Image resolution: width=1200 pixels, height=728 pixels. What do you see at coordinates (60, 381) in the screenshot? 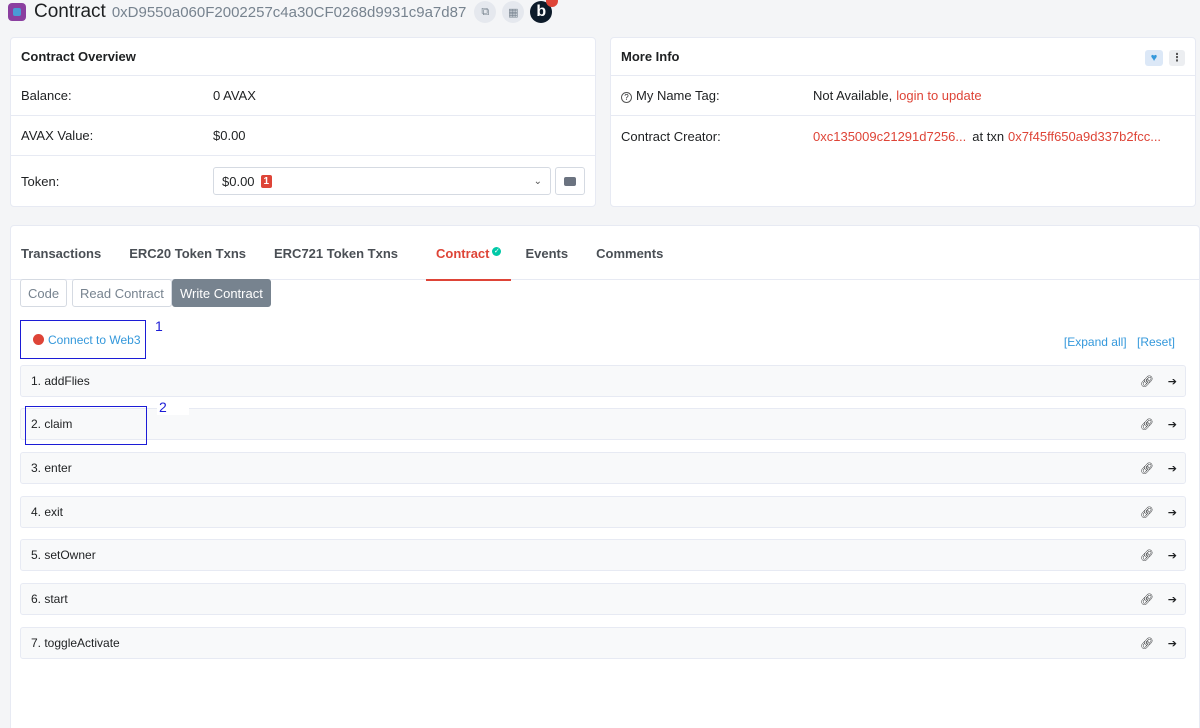
I see `function-label: 1. addFlies` at bounding box center [60, 381].